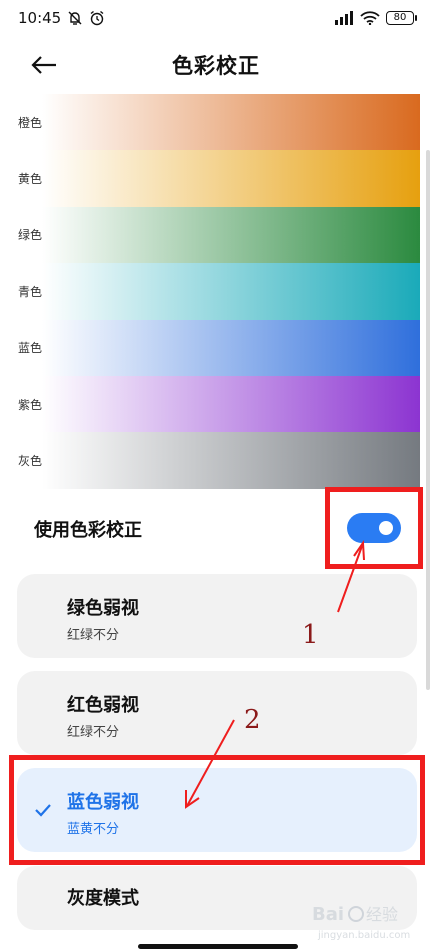 The width and height of the screenshot is (432, 951). Describe the element at coordinates (210, 404) in the screenshot. I see `color-bar: 紫色` at that location.